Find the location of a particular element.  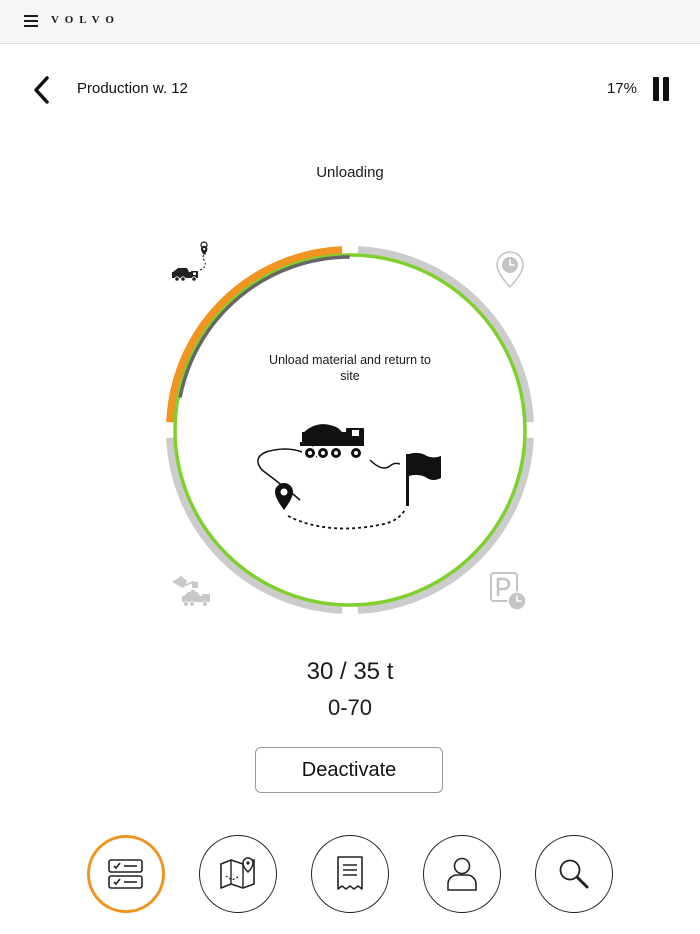

location-clock-icon is located at coordinates (510, 270).